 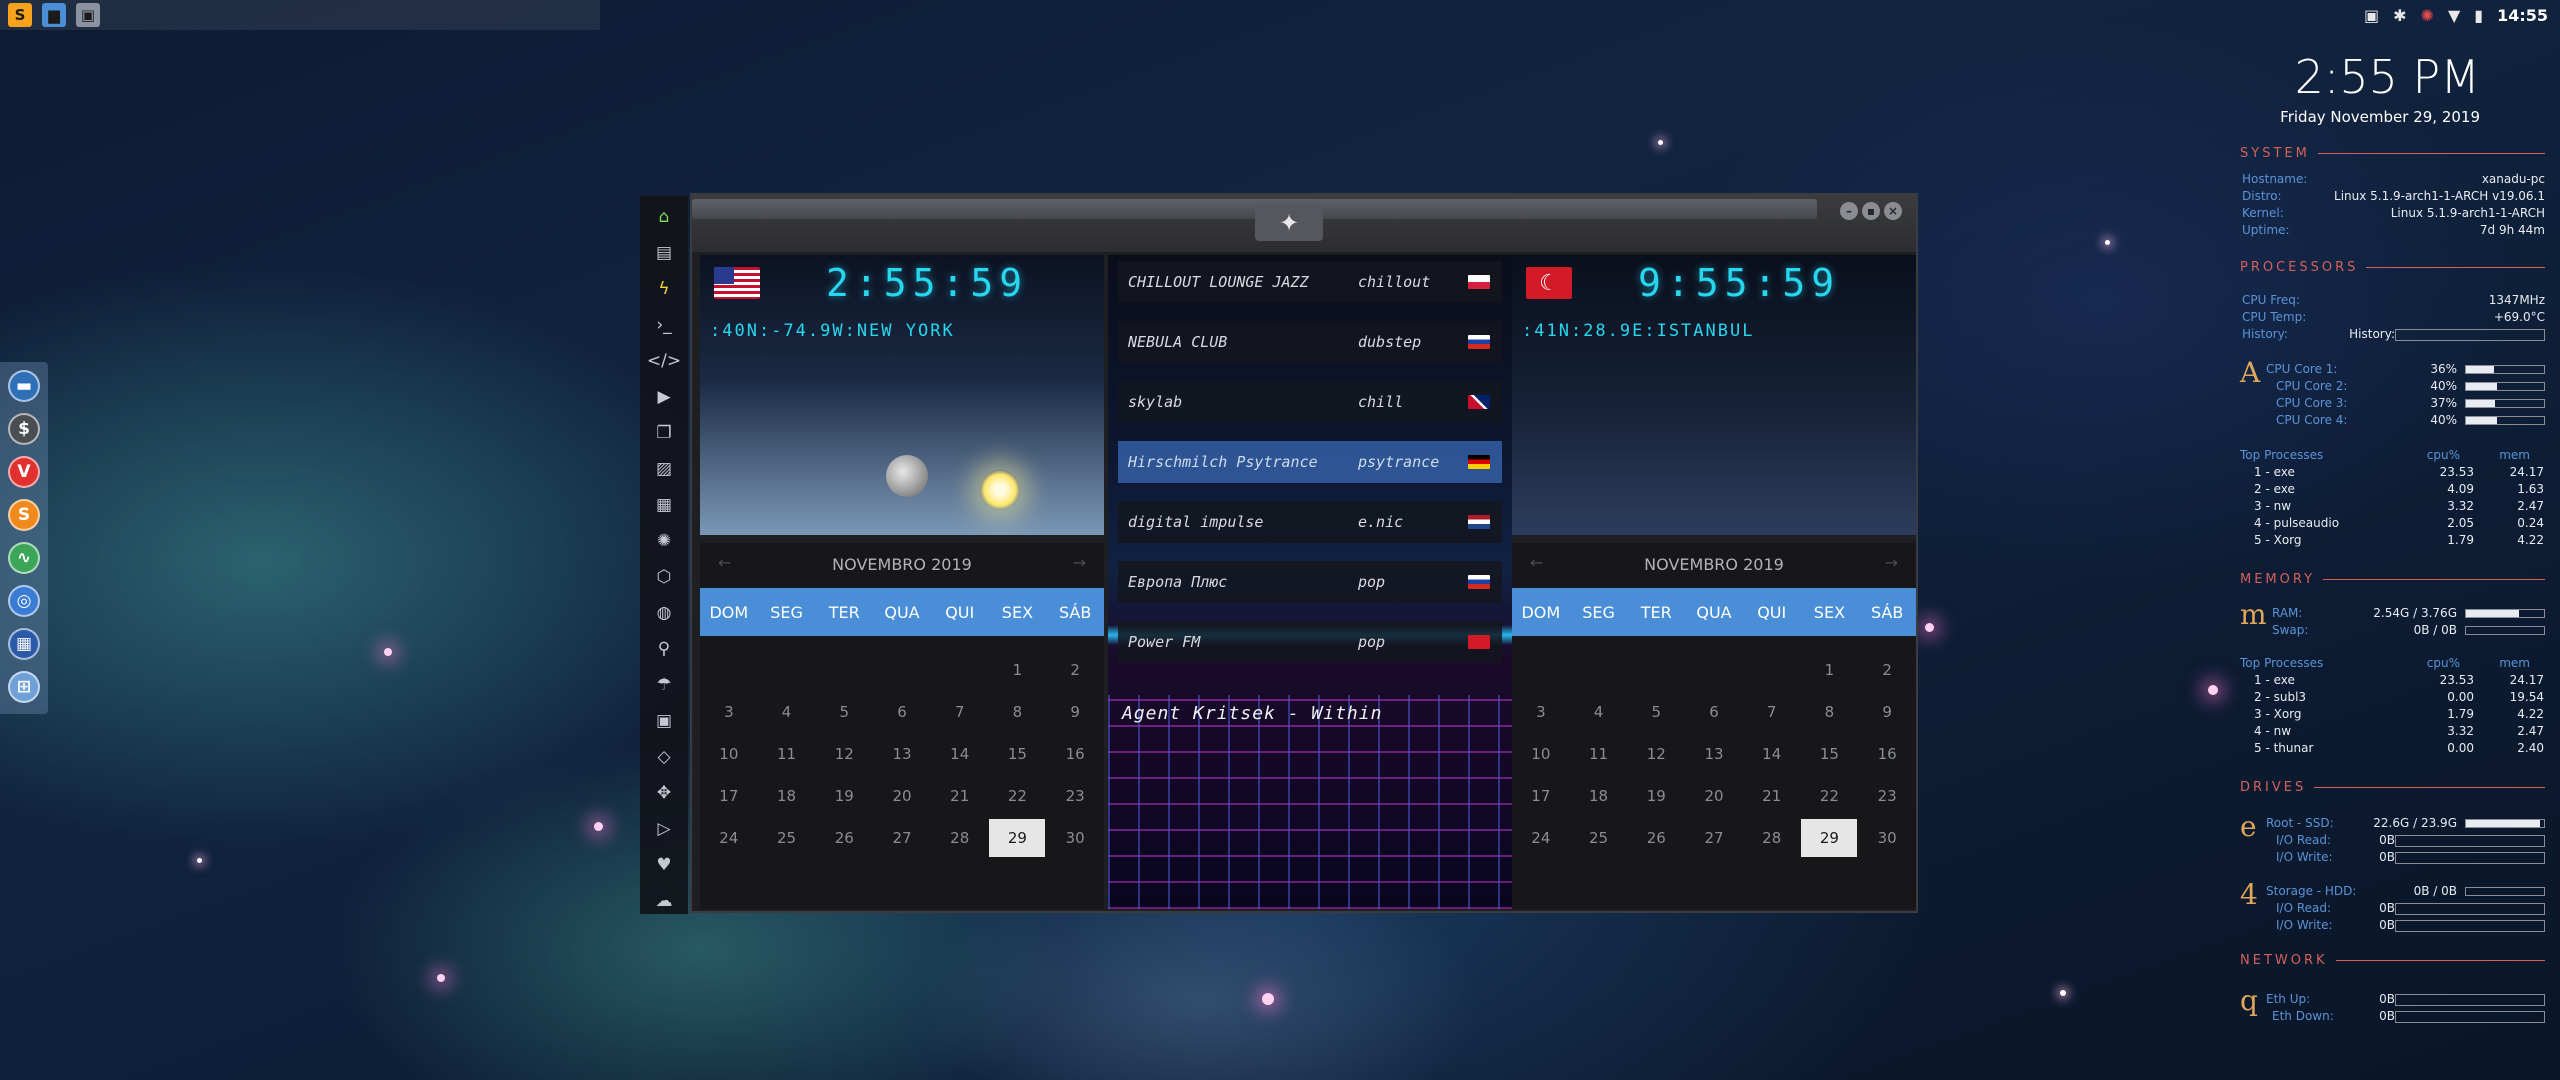 What do you see at coordinates (24, 687) in the screenshot?
I see `dock-app-grid-icon: ⊞` at bounding box center [24, 687].